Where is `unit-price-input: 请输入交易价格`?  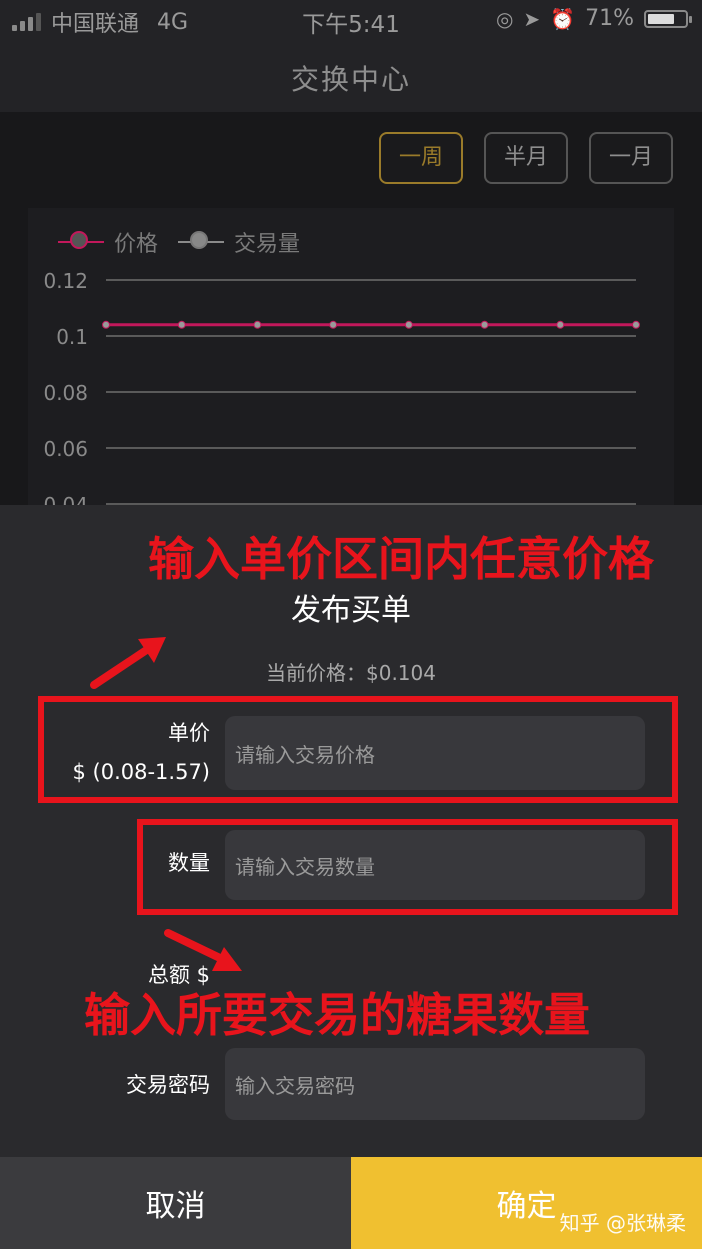 unit-price-input: 请输入交易价格 is located at coordinates (435, 753).